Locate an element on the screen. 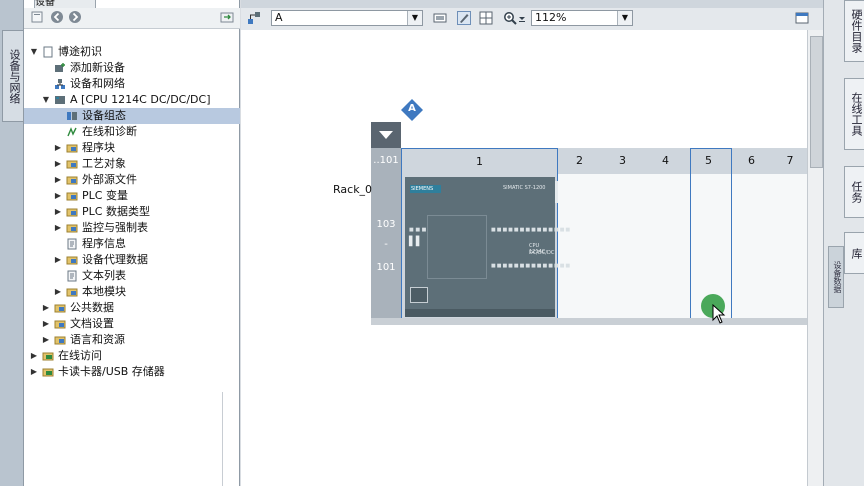 This screenshot has width=864, height=486. cpu-ethernet-port is located at coordinates (419, 295).